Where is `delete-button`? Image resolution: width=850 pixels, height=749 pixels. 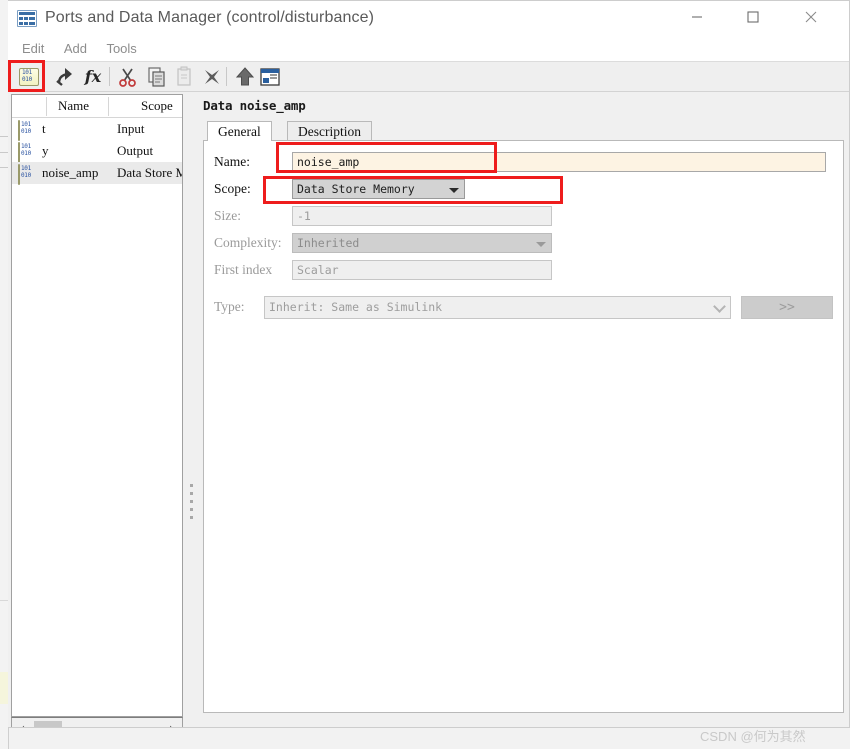 delete-button is located at coordinates (212, 77).